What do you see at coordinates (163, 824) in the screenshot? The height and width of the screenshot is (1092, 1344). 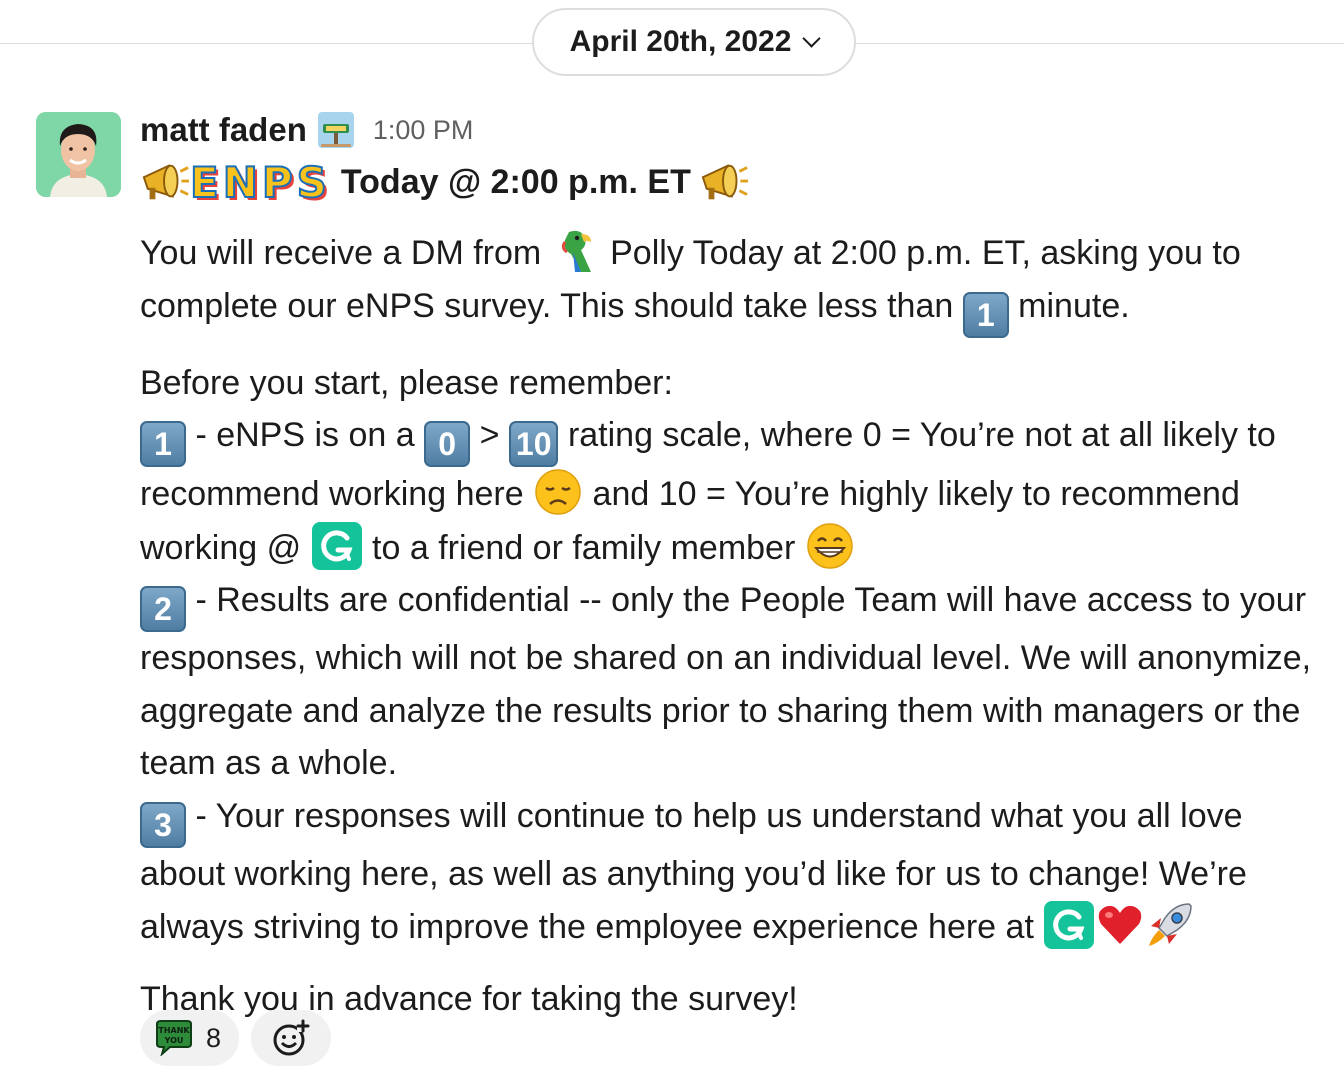 I see `keycap-3-icon: 3` at bounding box center [163, 824].